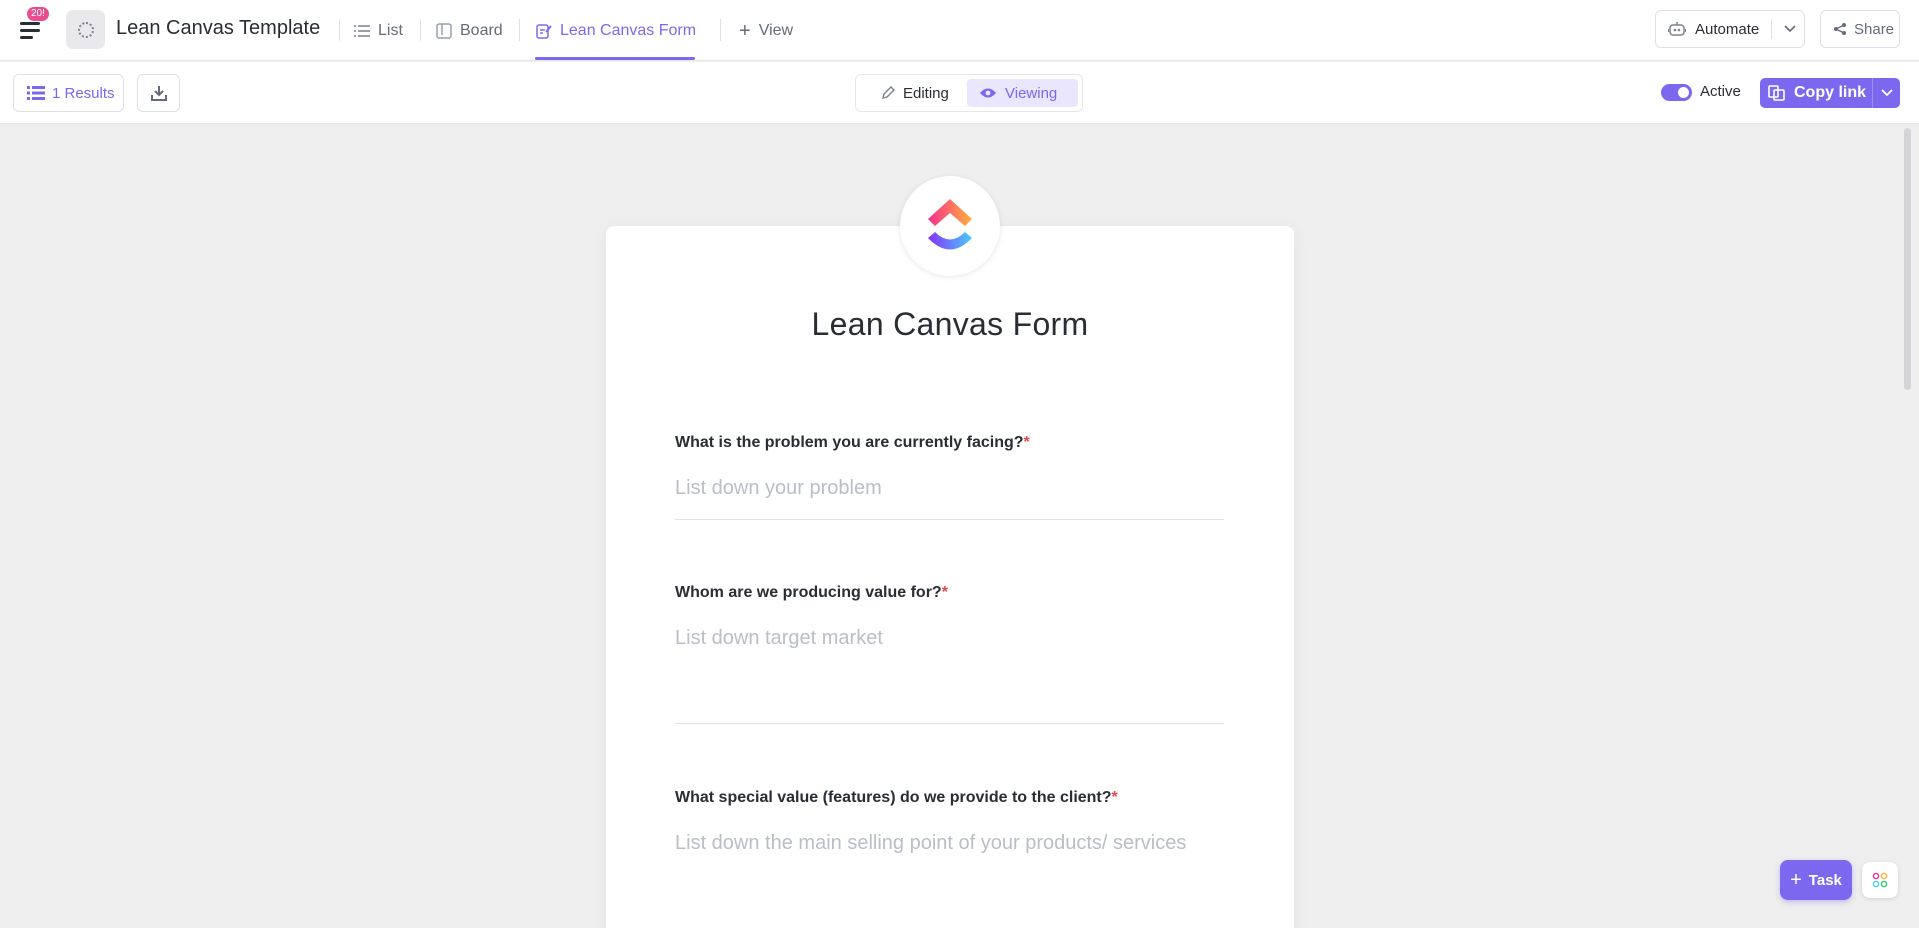  I want to click on space-avatar-icon, so click(85, 29).